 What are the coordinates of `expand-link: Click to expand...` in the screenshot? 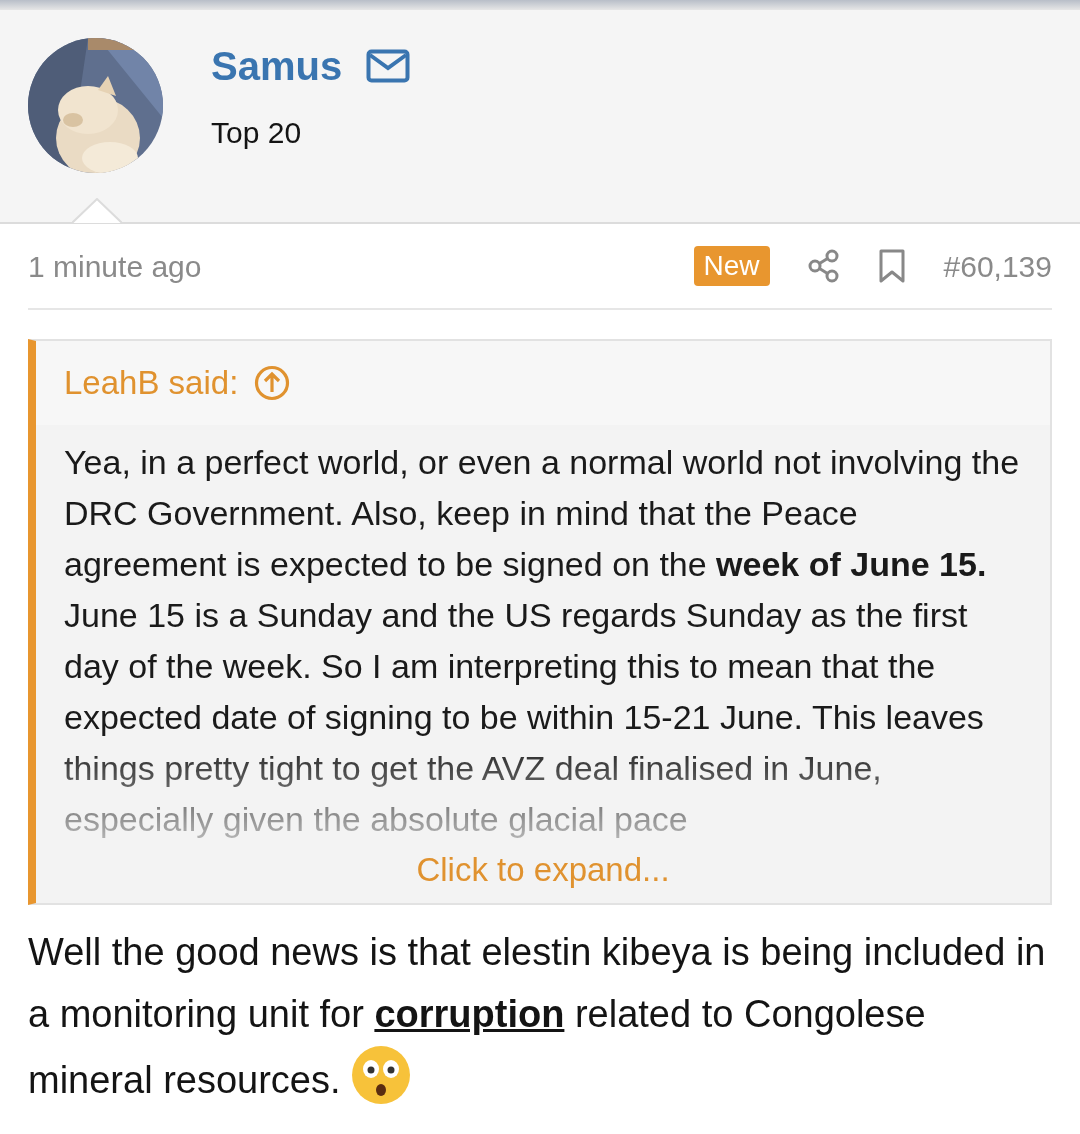 It's located at (543, 870).